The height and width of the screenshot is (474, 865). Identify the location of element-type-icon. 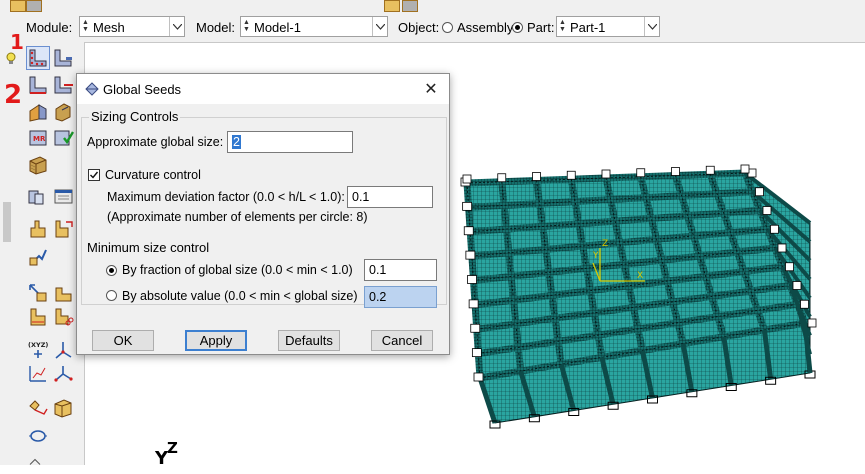
(63, 112).